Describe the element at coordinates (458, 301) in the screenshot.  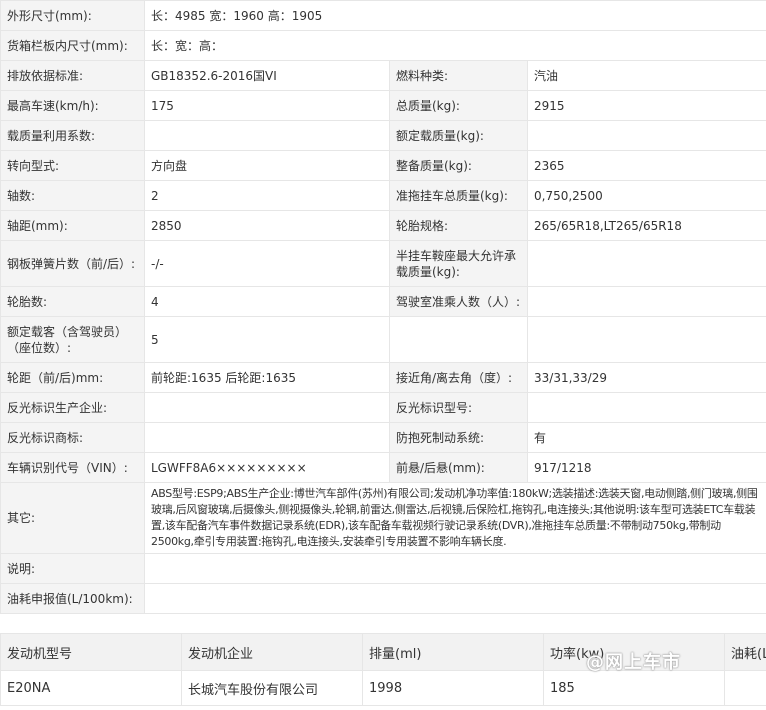
I see `label-cab-occupants: 驾驶室准乘人数（人）:` at that location.